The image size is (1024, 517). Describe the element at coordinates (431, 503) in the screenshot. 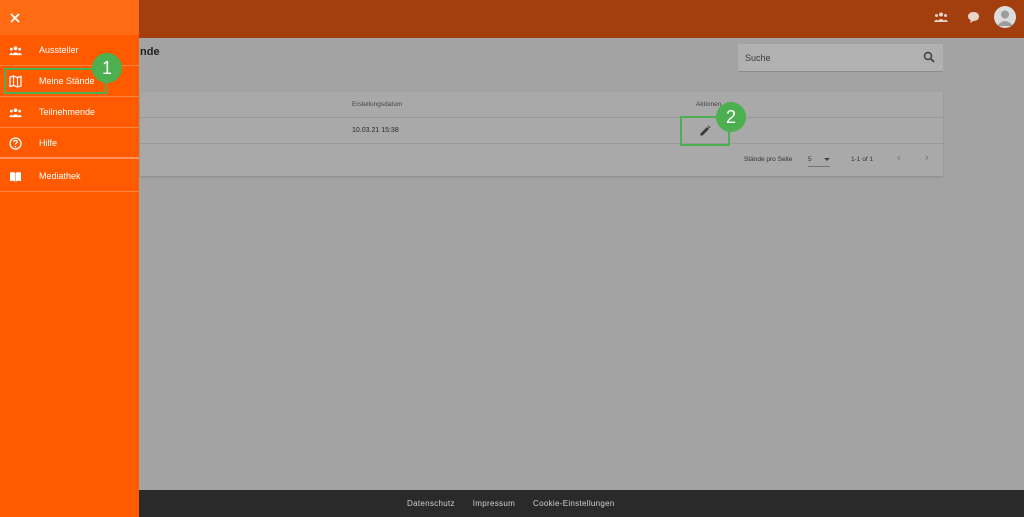

I see `footer-link-privacy: Datenschutz` at that location.